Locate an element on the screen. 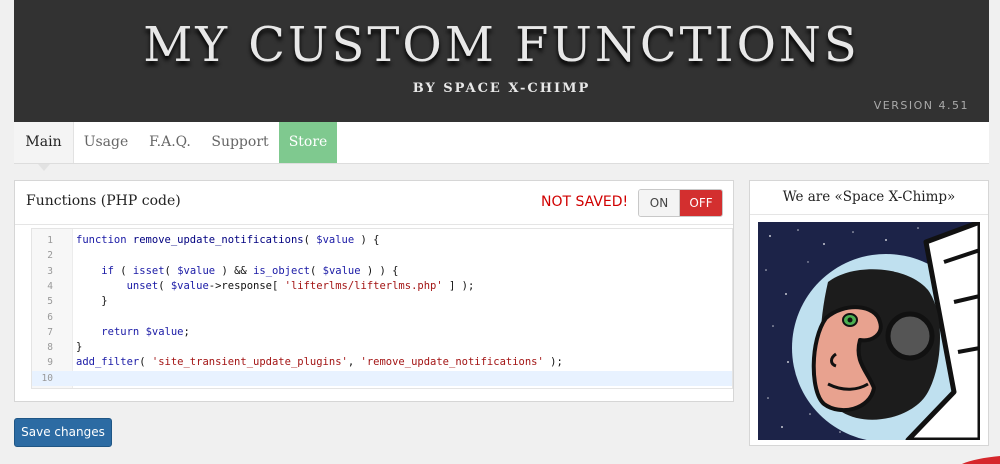 The image size is (1000, 464). save-changes-button: Save changes is located at coordinates (63, 432).